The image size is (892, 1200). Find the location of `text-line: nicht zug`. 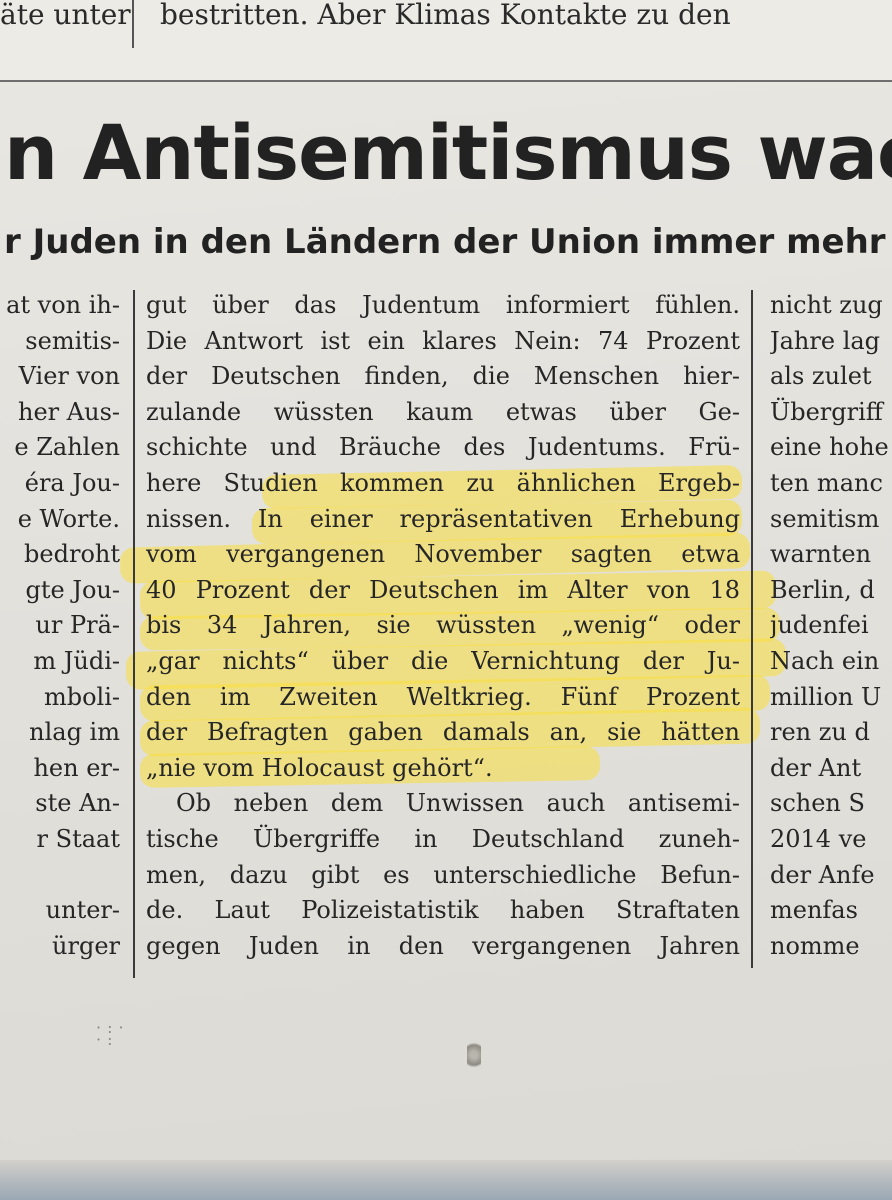

text-line: nicht zug is located at coordinates (826, 305).